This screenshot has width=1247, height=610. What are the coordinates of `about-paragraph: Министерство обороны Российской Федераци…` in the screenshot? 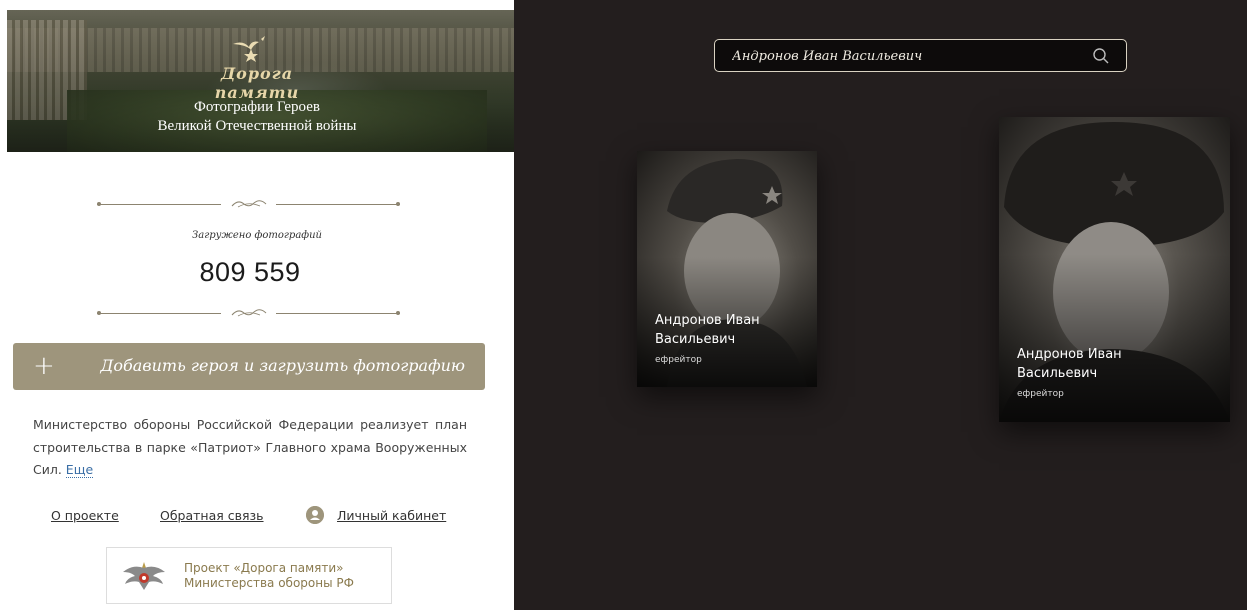 It's located at (250, 448).